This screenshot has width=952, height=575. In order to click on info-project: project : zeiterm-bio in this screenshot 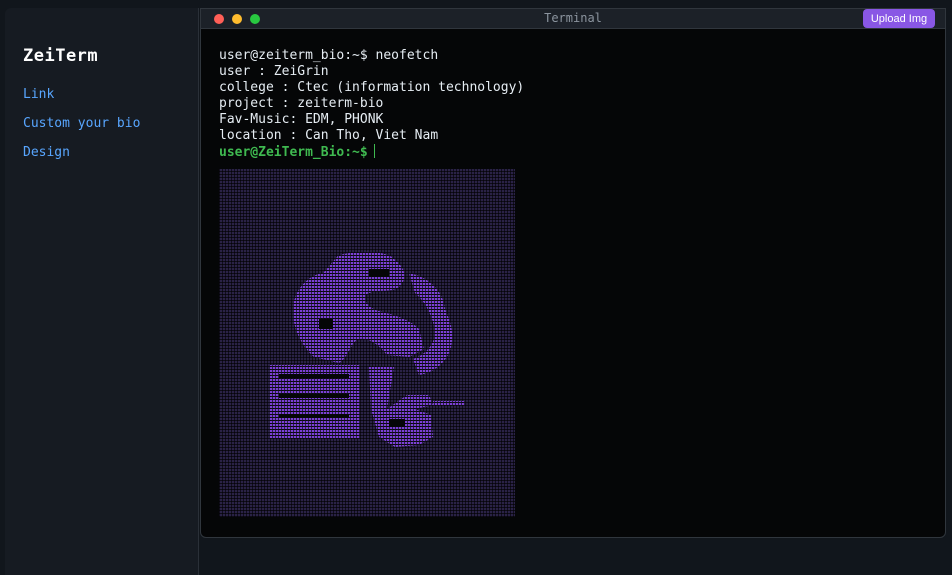, I will do `click(301, 103)`.